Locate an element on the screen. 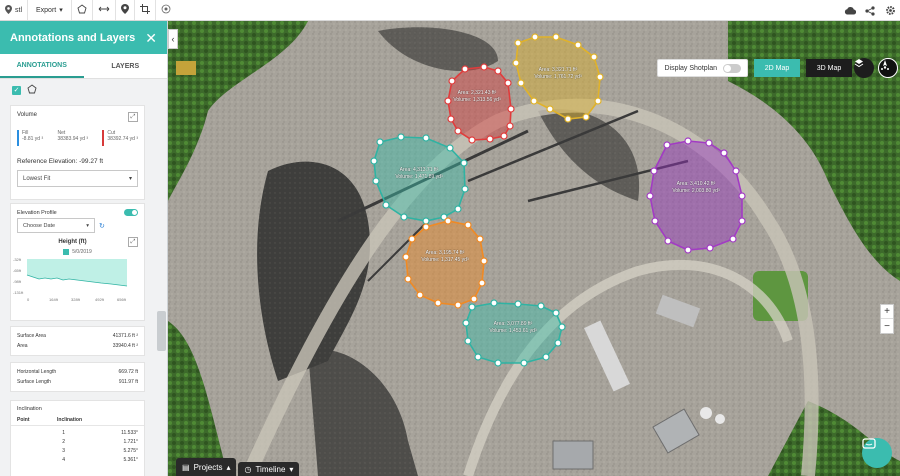 The image size is (900, 476). projects-button: ▤ Projects ▴ is located at coordinates (206, 467).